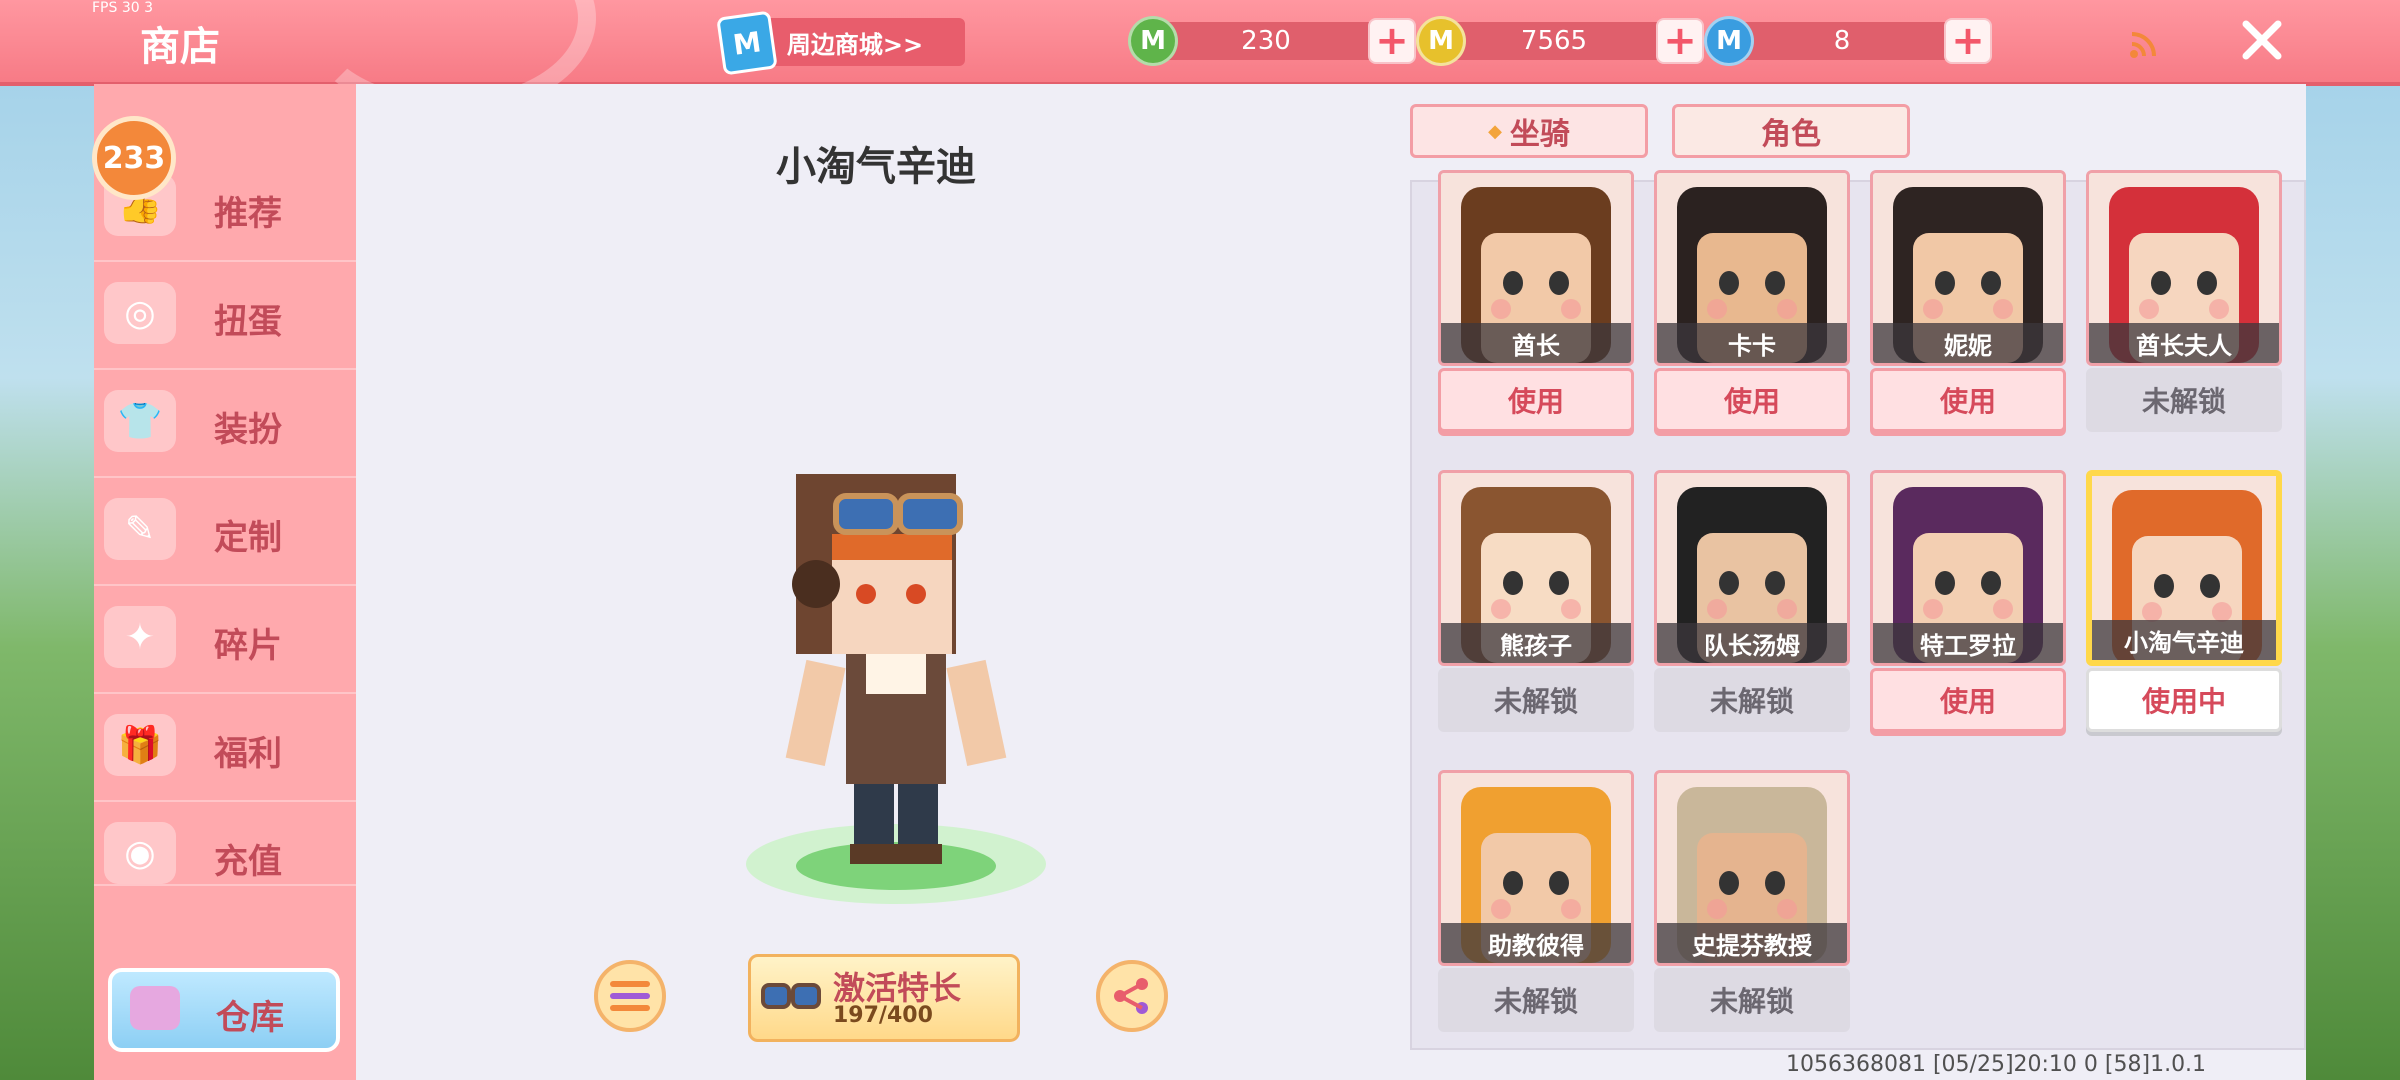 The image size is (2400, 1080). Describe the element at coordinates (1536, 943) in the screenshot. I see `character-name-label: 助教彼得` at that location.